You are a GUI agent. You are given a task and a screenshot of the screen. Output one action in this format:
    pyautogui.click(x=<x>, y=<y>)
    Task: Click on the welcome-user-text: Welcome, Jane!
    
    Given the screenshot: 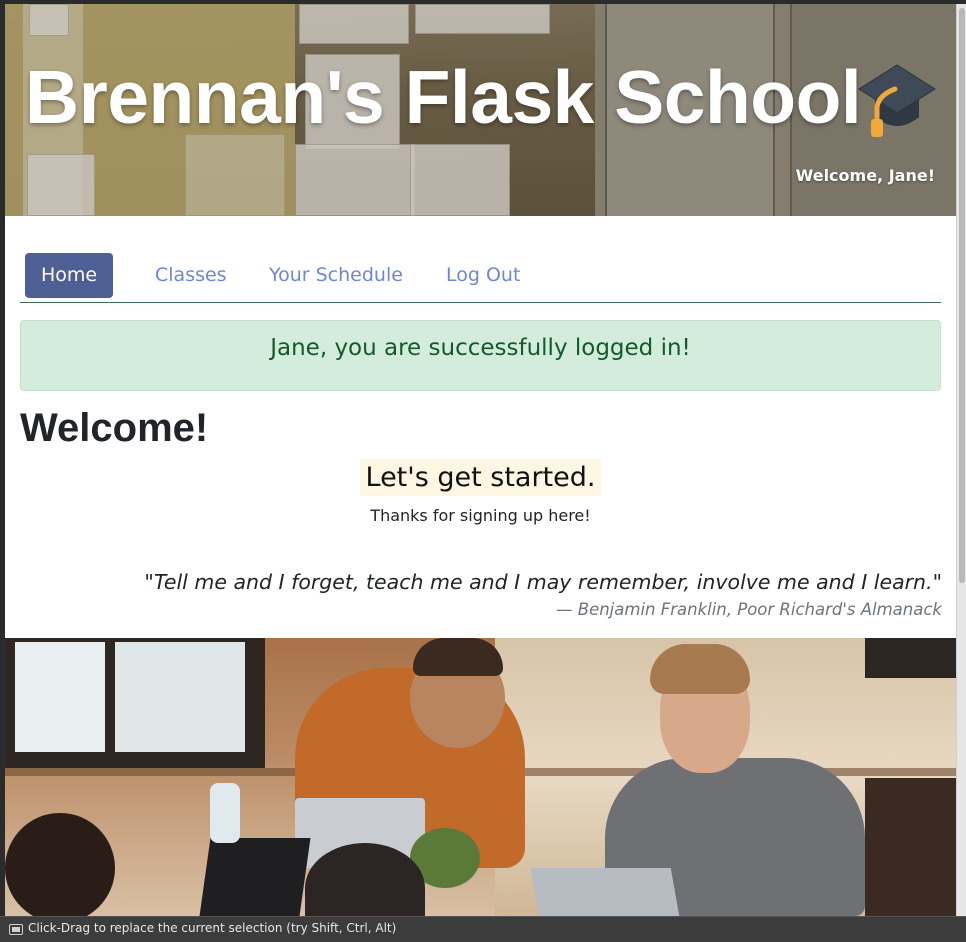 What is the action you would take?
    pyautogui.click(x=865, y=175)
    